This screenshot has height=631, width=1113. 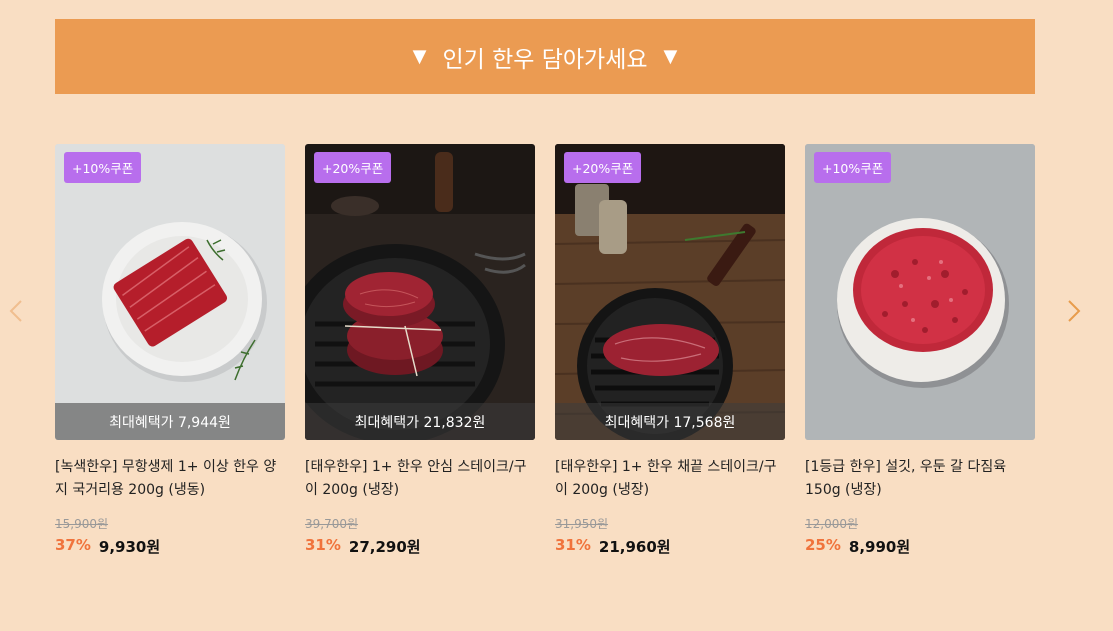 What do you see at coordinates (832, 524) in the screenshot?
I see `original-price: 12,000원` at bounding box center [832, 524].